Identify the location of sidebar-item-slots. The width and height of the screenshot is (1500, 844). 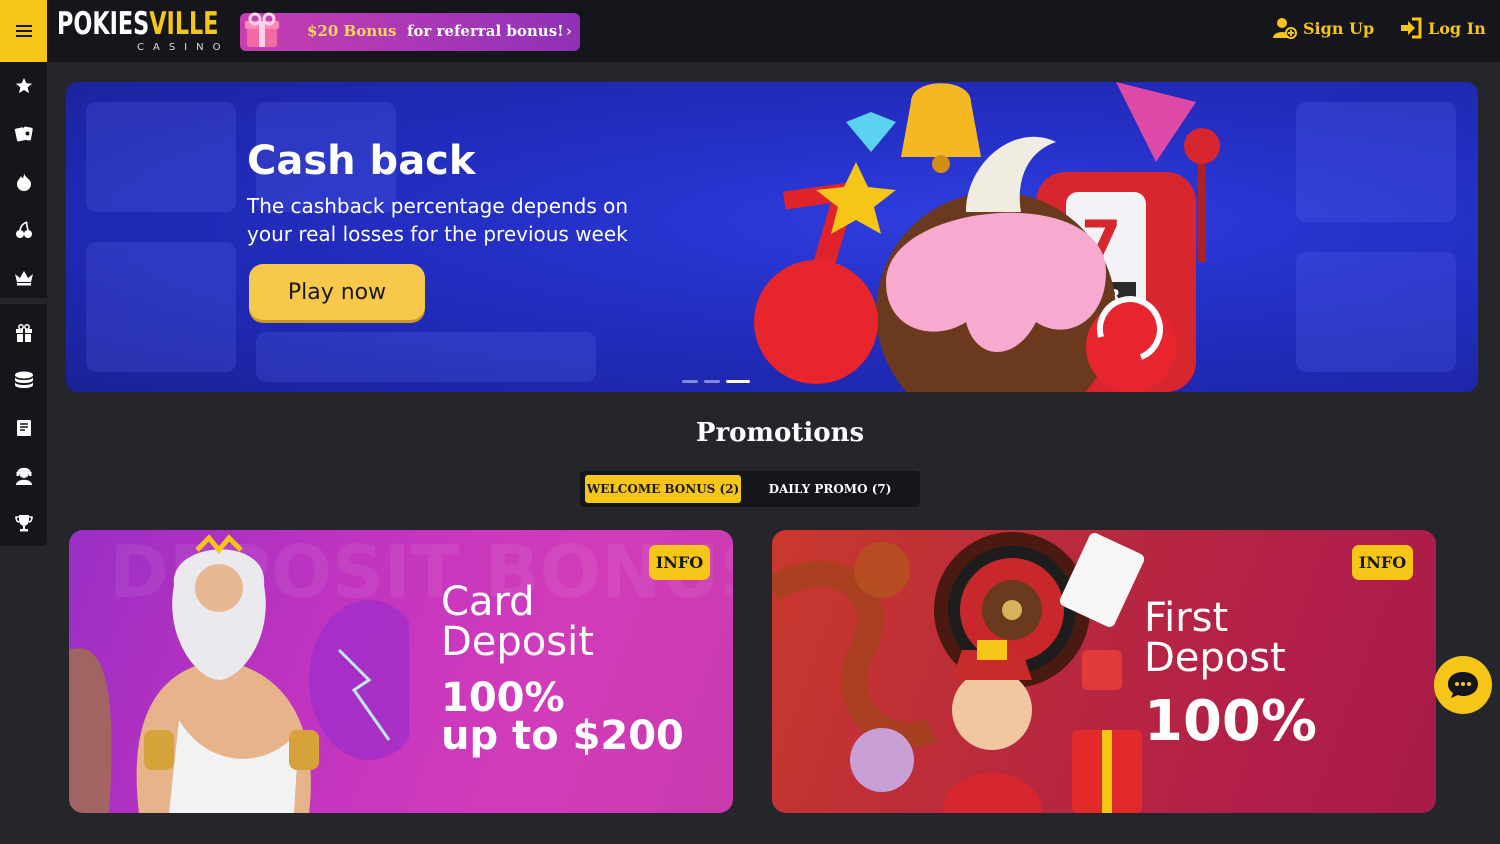
(23, 230).